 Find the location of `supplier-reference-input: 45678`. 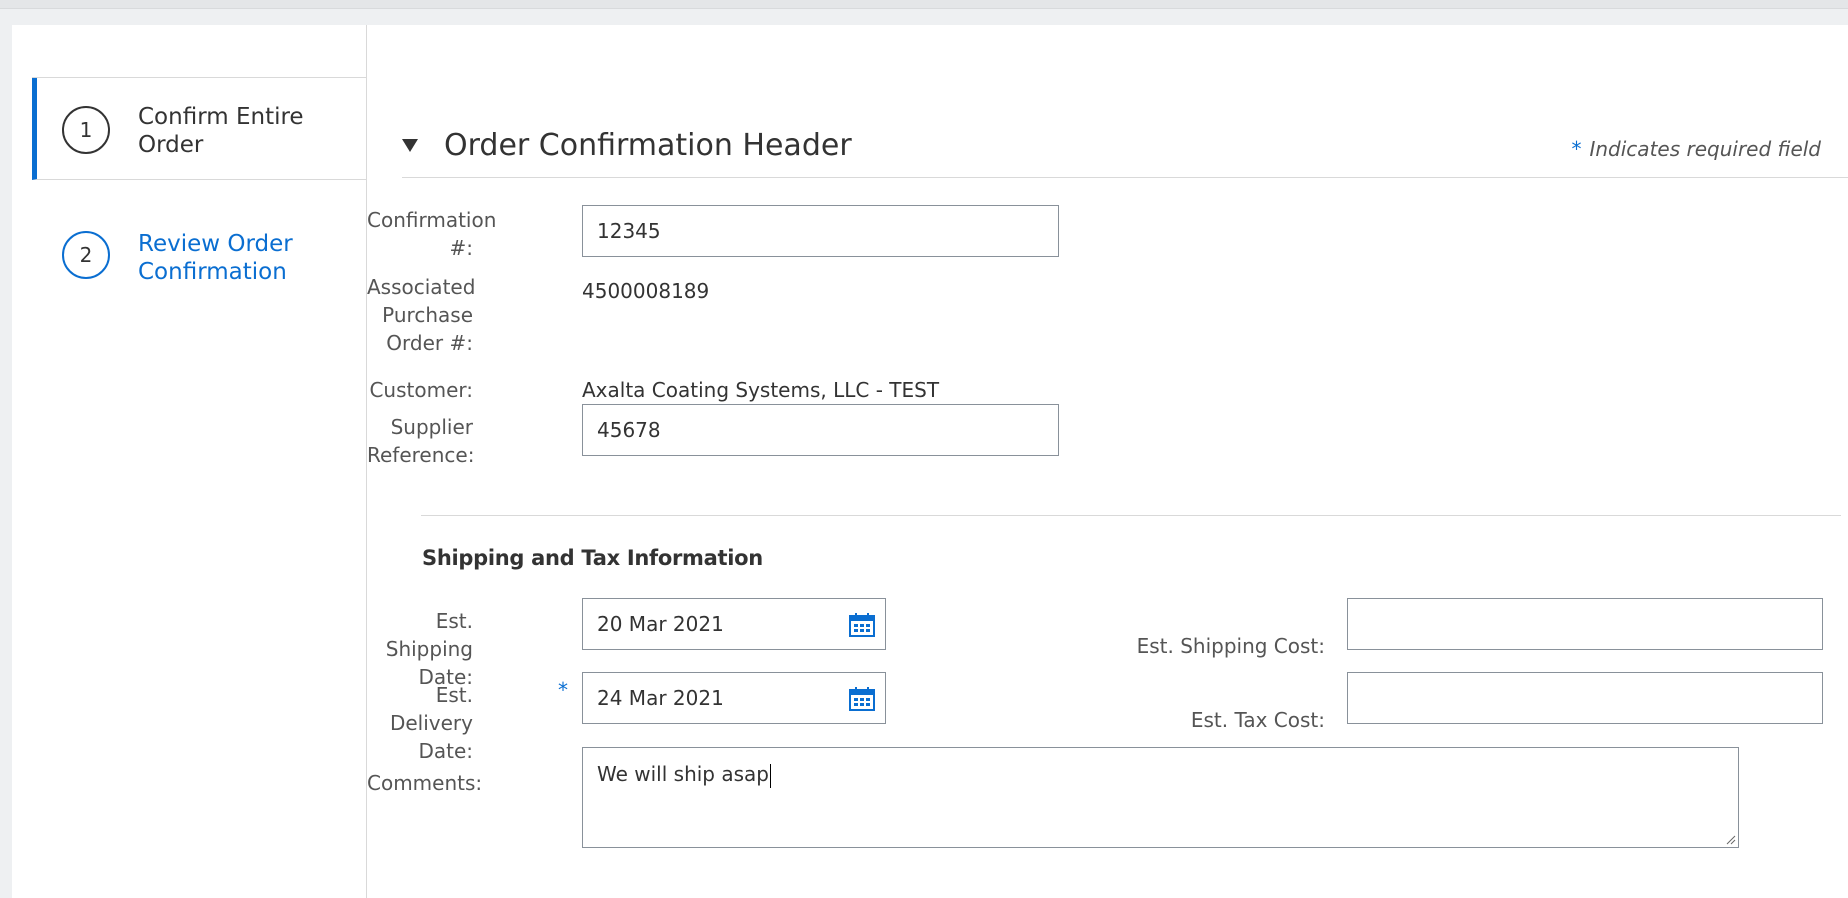

supplier-reference-input: 45678 is located at coordinates (820, 430).